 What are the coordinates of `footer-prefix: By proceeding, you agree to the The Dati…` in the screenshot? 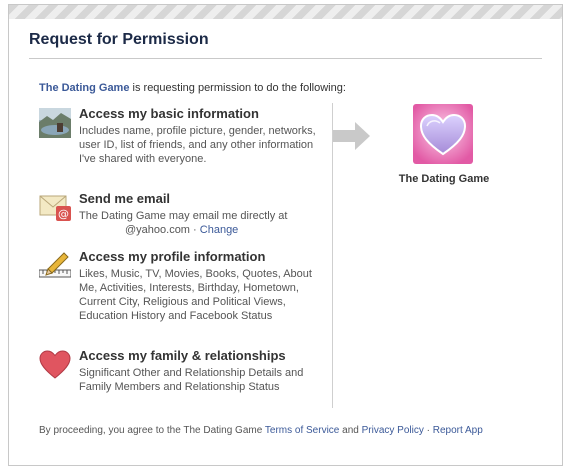 It's located at (152, 430).